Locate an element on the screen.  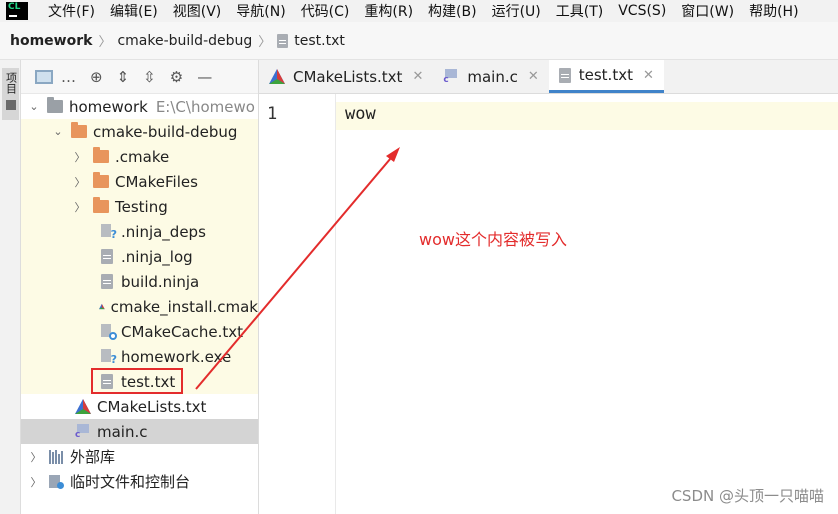
menu-tools: 工具(T) is located at coordinates (579, 11).